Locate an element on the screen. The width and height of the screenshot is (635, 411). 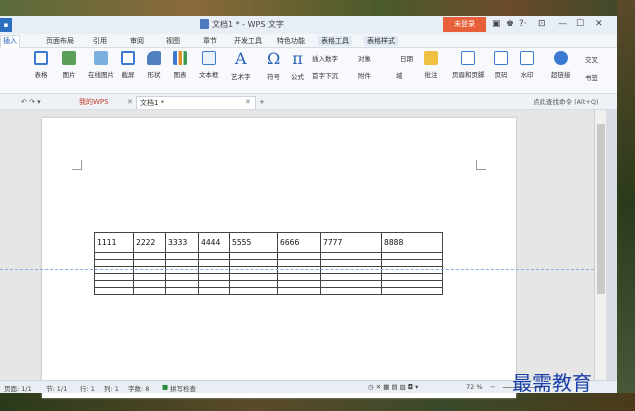
online-picture-button: 在线图片 is located at coordinates (101, 65).